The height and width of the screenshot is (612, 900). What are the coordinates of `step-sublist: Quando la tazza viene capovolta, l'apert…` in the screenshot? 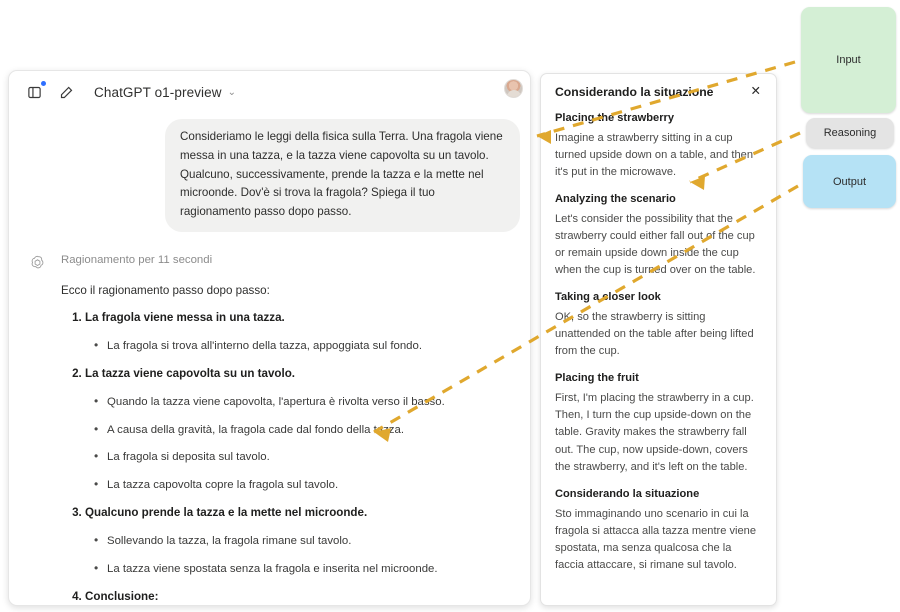 It's located at (302, 443).